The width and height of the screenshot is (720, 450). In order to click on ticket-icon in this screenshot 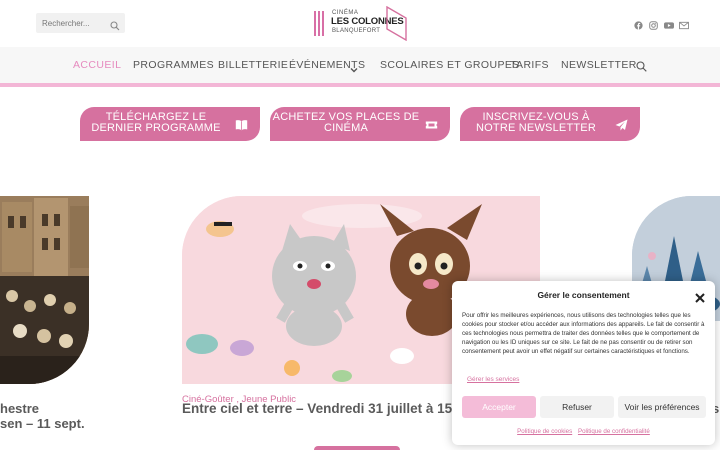, I will do `click(431, 124)`.